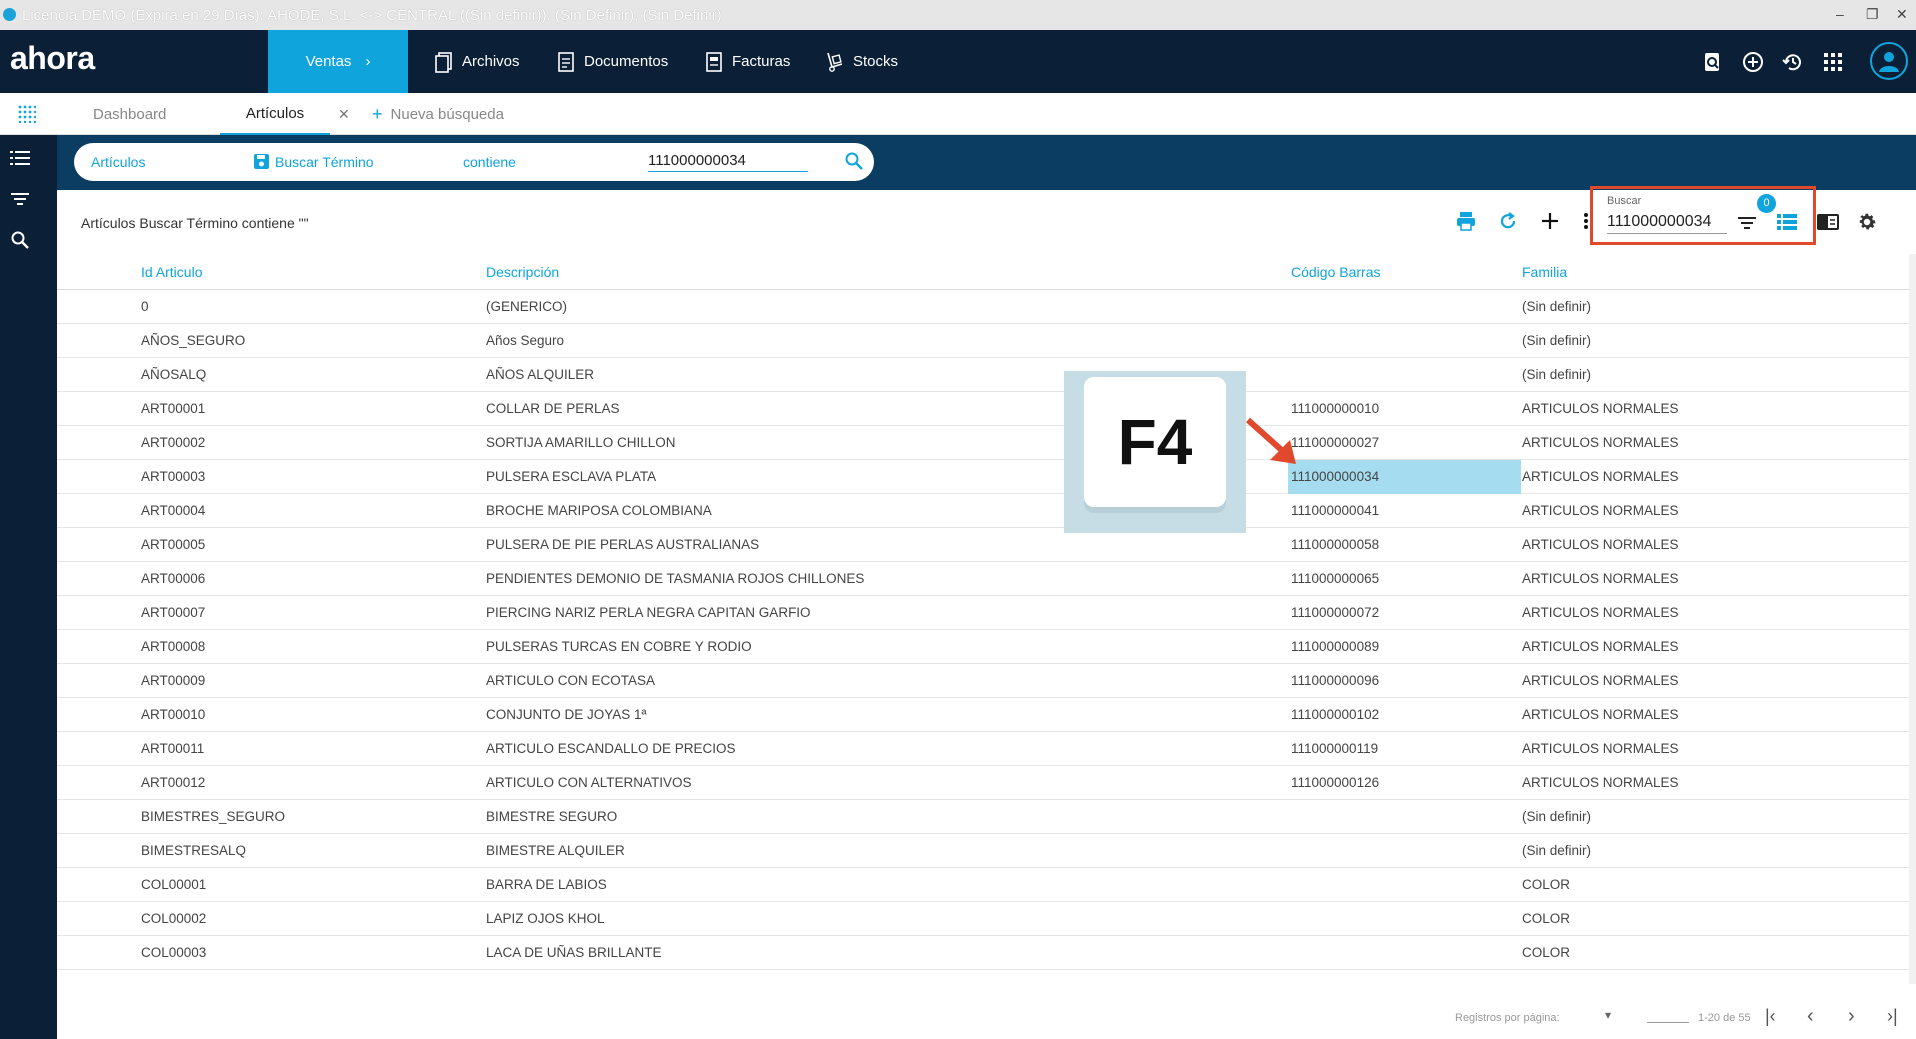 This screenshot has height=1039, width=1916. Describe the element at coordinates (1828, 222) in the screenshot. I see `panel-toggle-icon` at that location.